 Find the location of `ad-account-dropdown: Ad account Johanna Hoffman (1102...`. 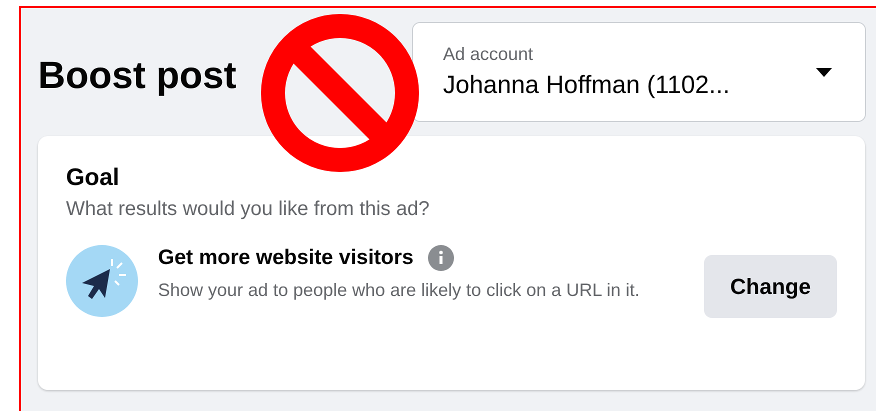

ad-account-dropdown: Ad account Johanna Hoffman (1102... is located at coordinates (639, 72).